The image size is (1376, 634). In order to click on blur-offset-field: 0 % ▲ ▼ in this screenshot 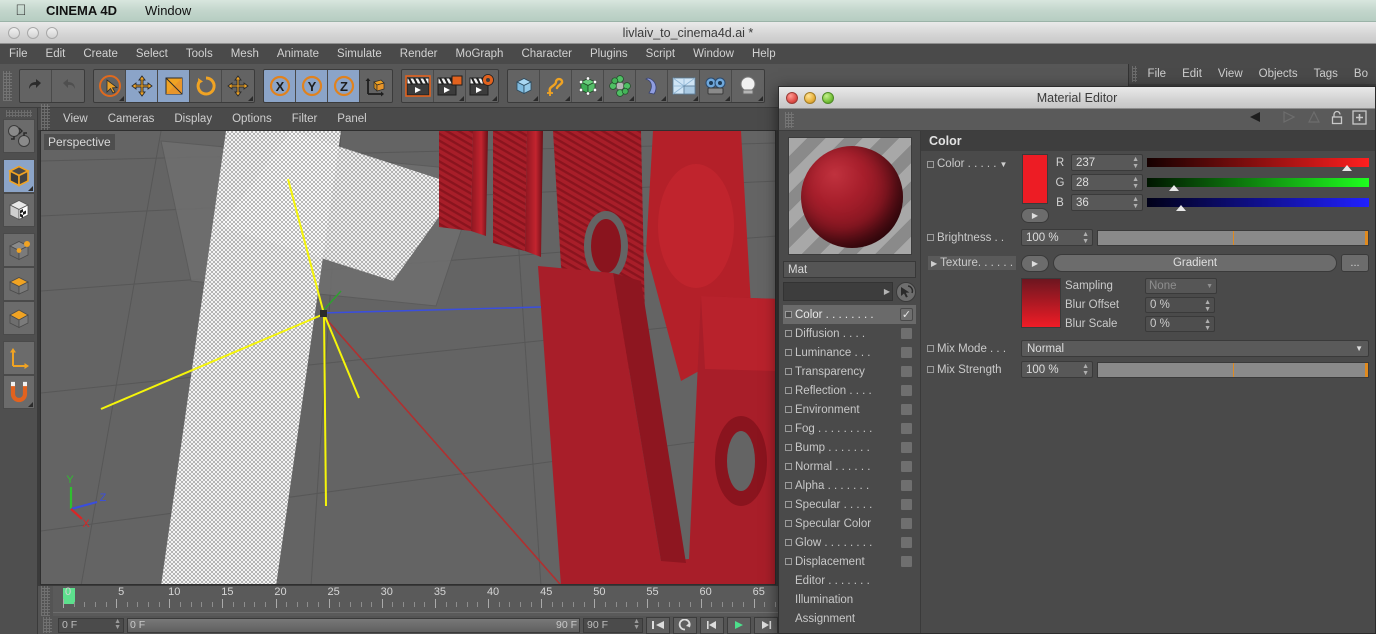, I will do `click(1180, 305)`.